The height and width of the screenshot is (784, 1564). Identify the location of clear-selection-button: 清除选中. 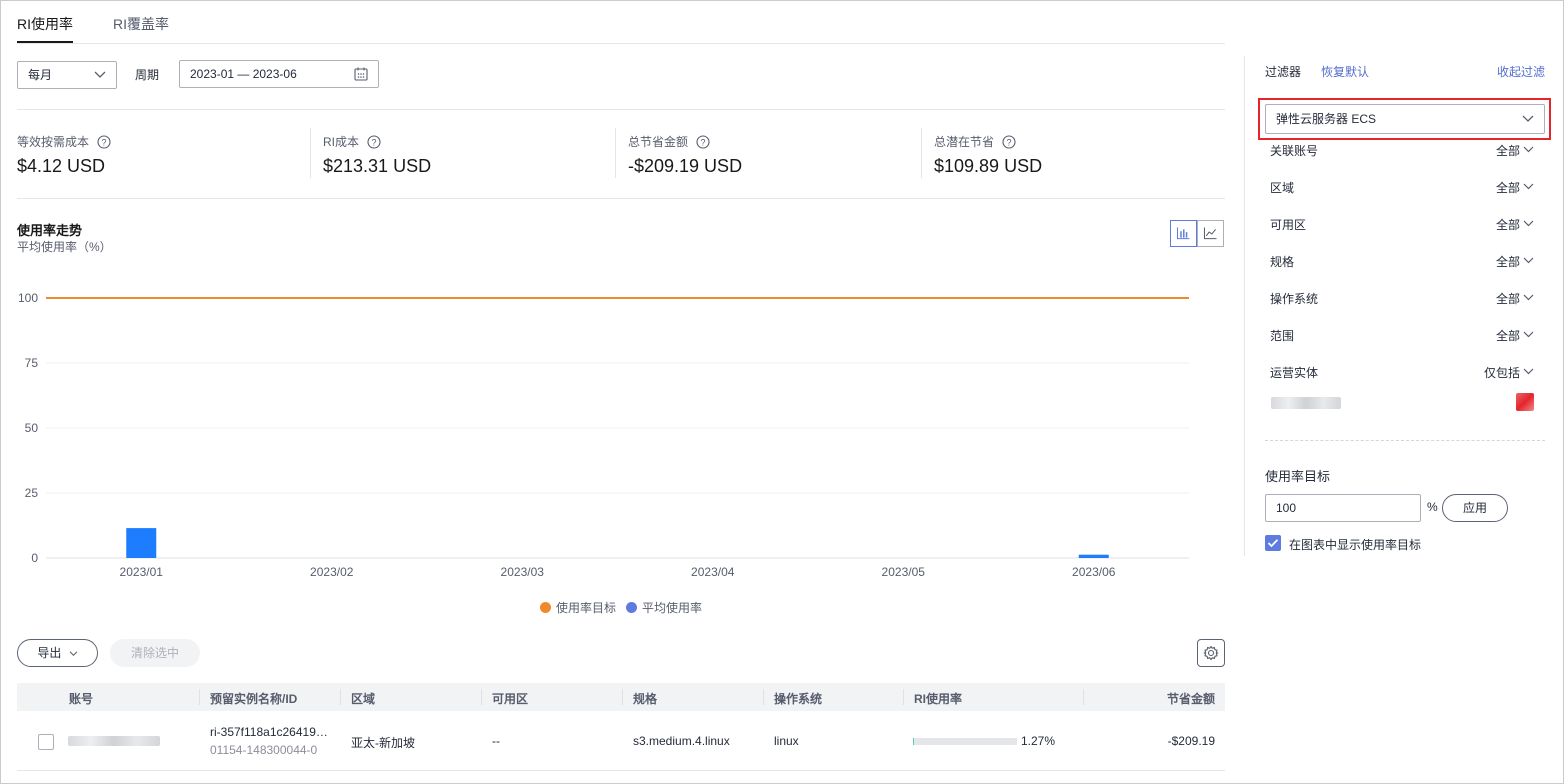
(155, 653).